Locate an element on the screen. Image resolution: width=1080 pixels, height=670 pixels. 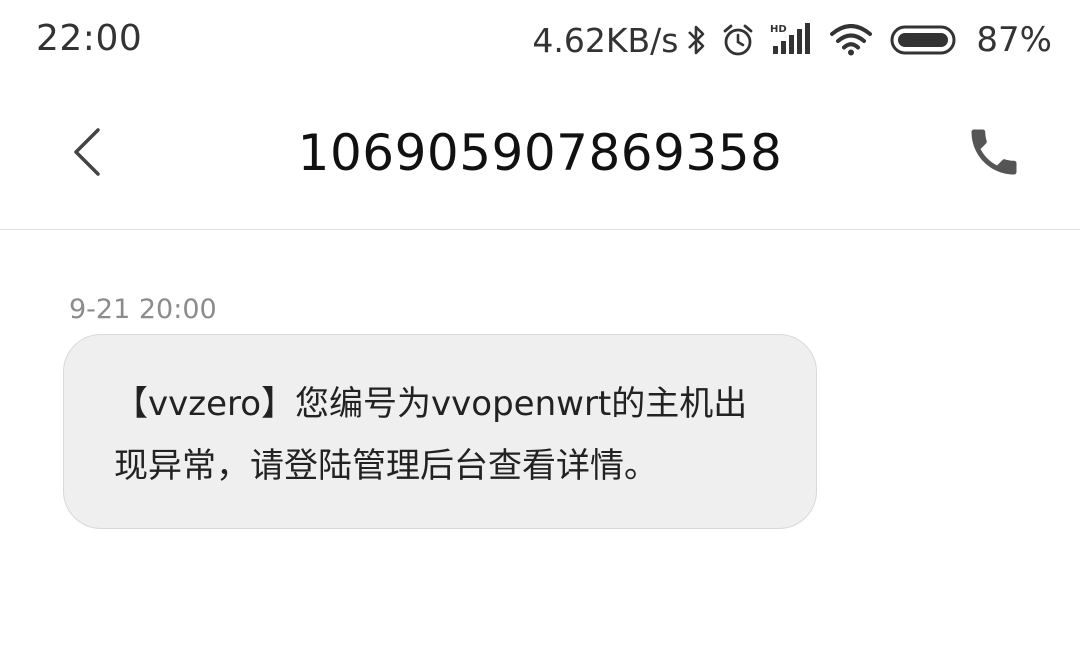
message-timestamp: 9-21 20:00 is located at coordinates (143, 309).